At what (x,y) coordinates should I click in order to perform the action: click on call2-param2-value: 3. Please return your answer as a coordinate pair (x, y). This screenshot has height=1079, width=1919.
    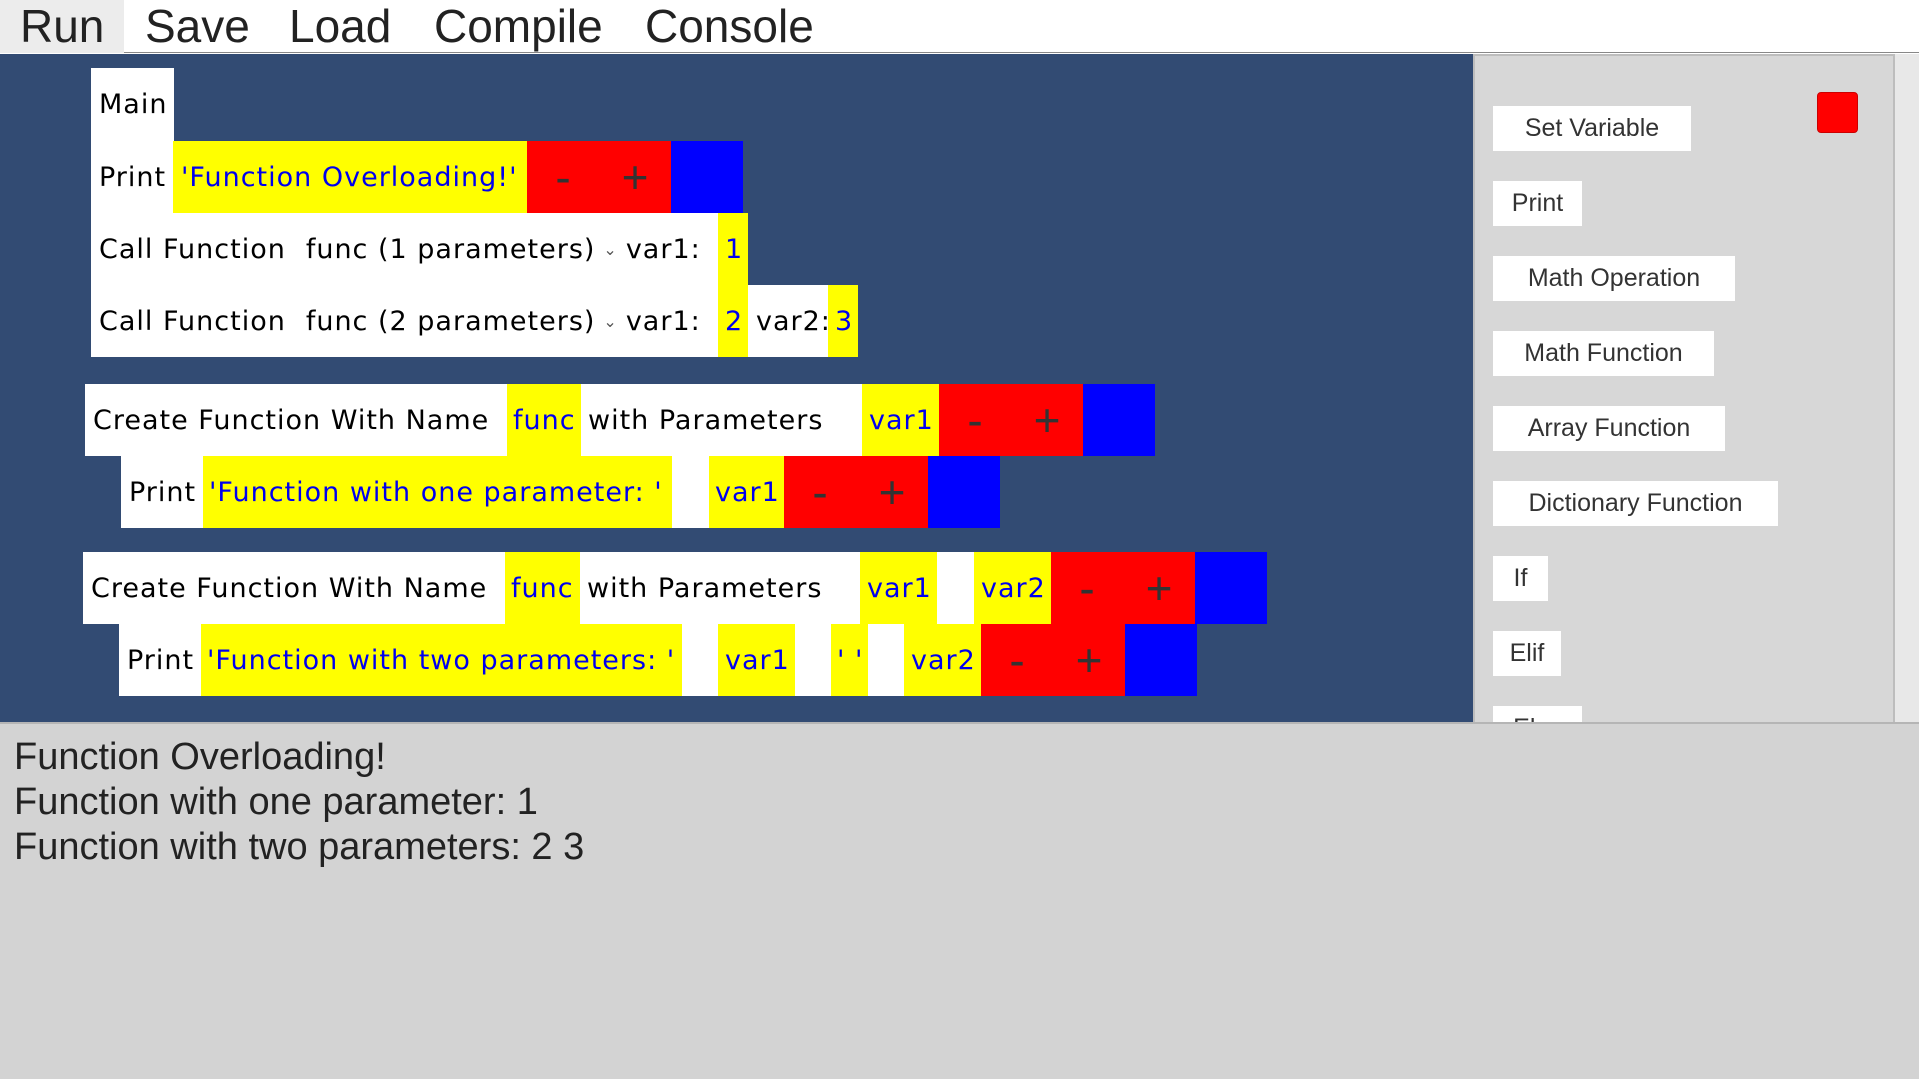
    Looking at the image, I should click on (843, 321).